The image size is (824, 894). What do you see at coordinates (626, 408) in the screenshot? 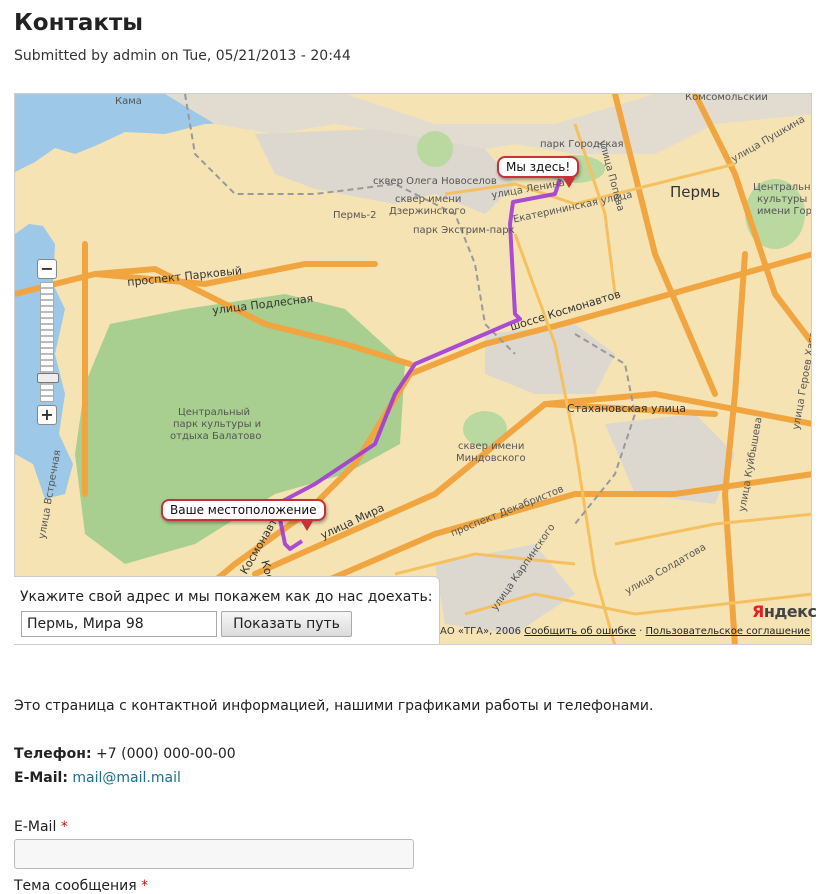
I see `label-stakhanovskaya: Стахановская улица` at bounding box center [626, 408].